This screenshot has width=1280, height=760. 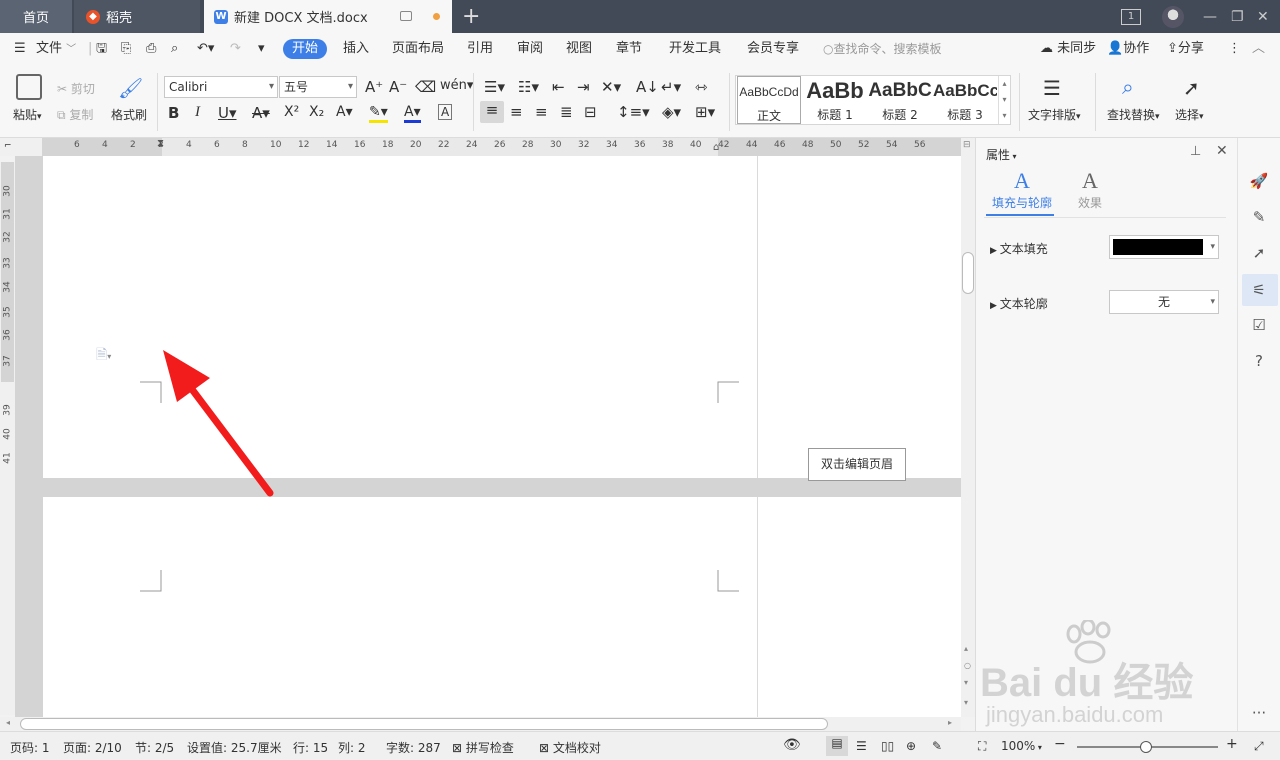 What do you see at coordinates (305, 49) in the screenshot?
I see `tab-start: 开始` at bounding box center [305, 49].